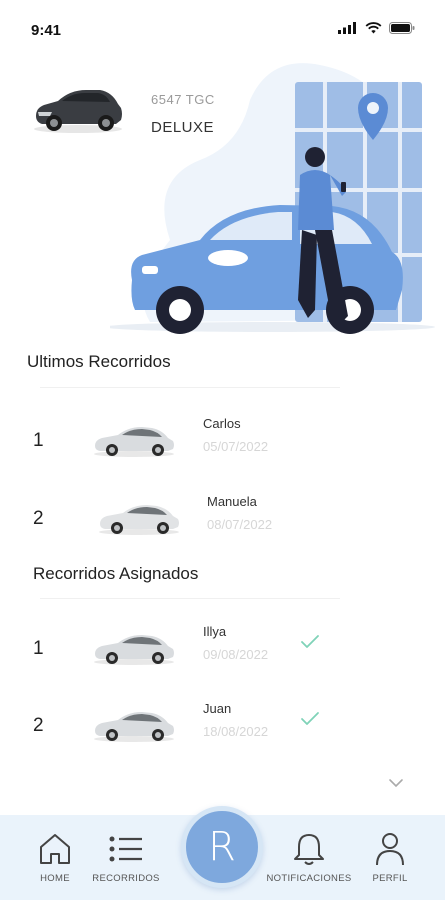  I want to click on nav-perfil: PERFIL, so click(390, 857).